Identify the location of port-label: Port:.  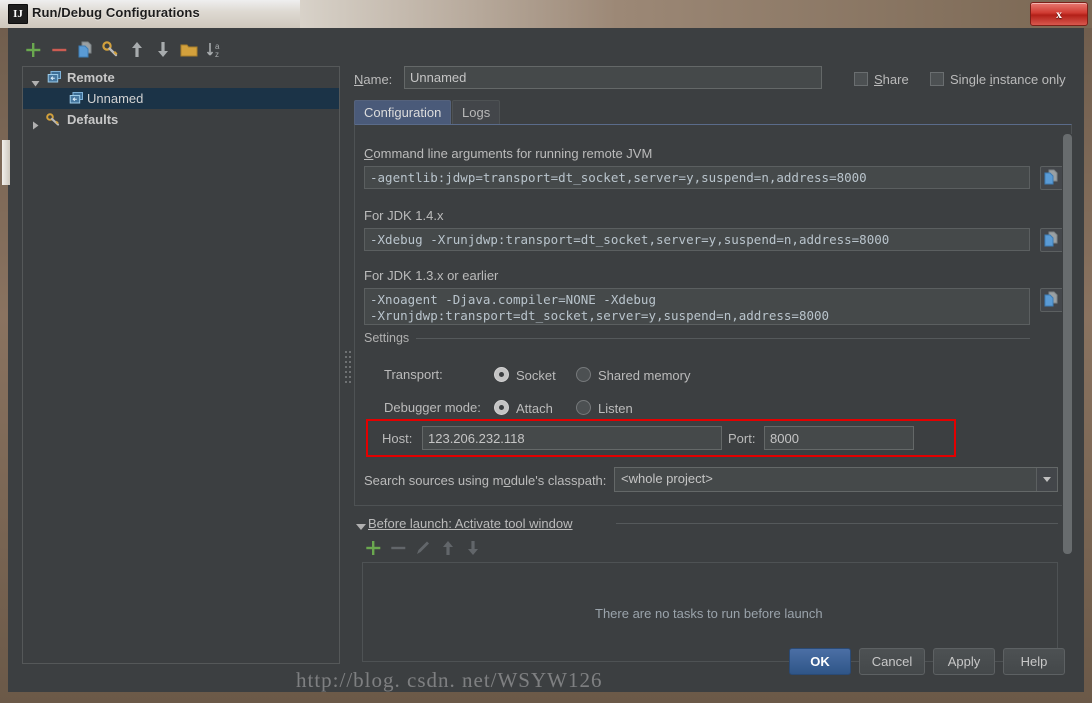
(742, 438).